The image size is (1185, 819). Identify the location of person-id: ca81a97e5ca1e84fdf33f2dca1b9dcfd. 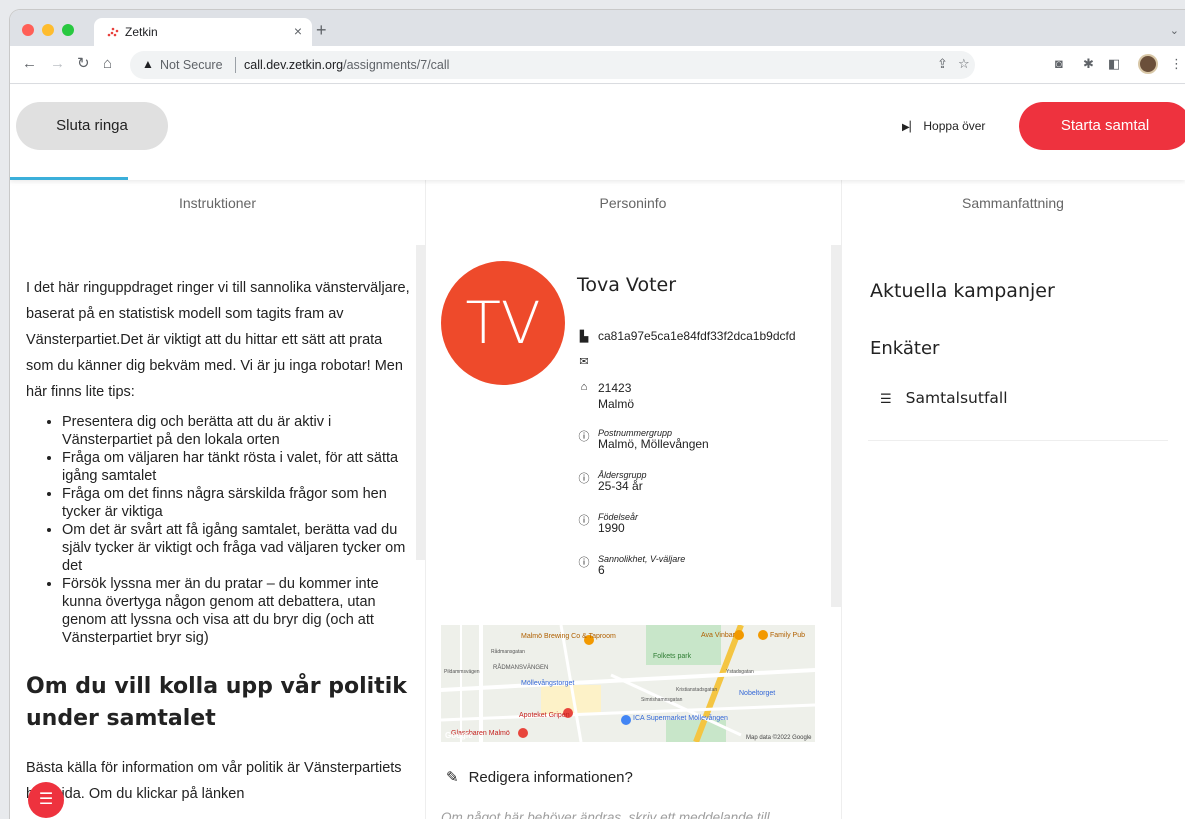
(697, 336).